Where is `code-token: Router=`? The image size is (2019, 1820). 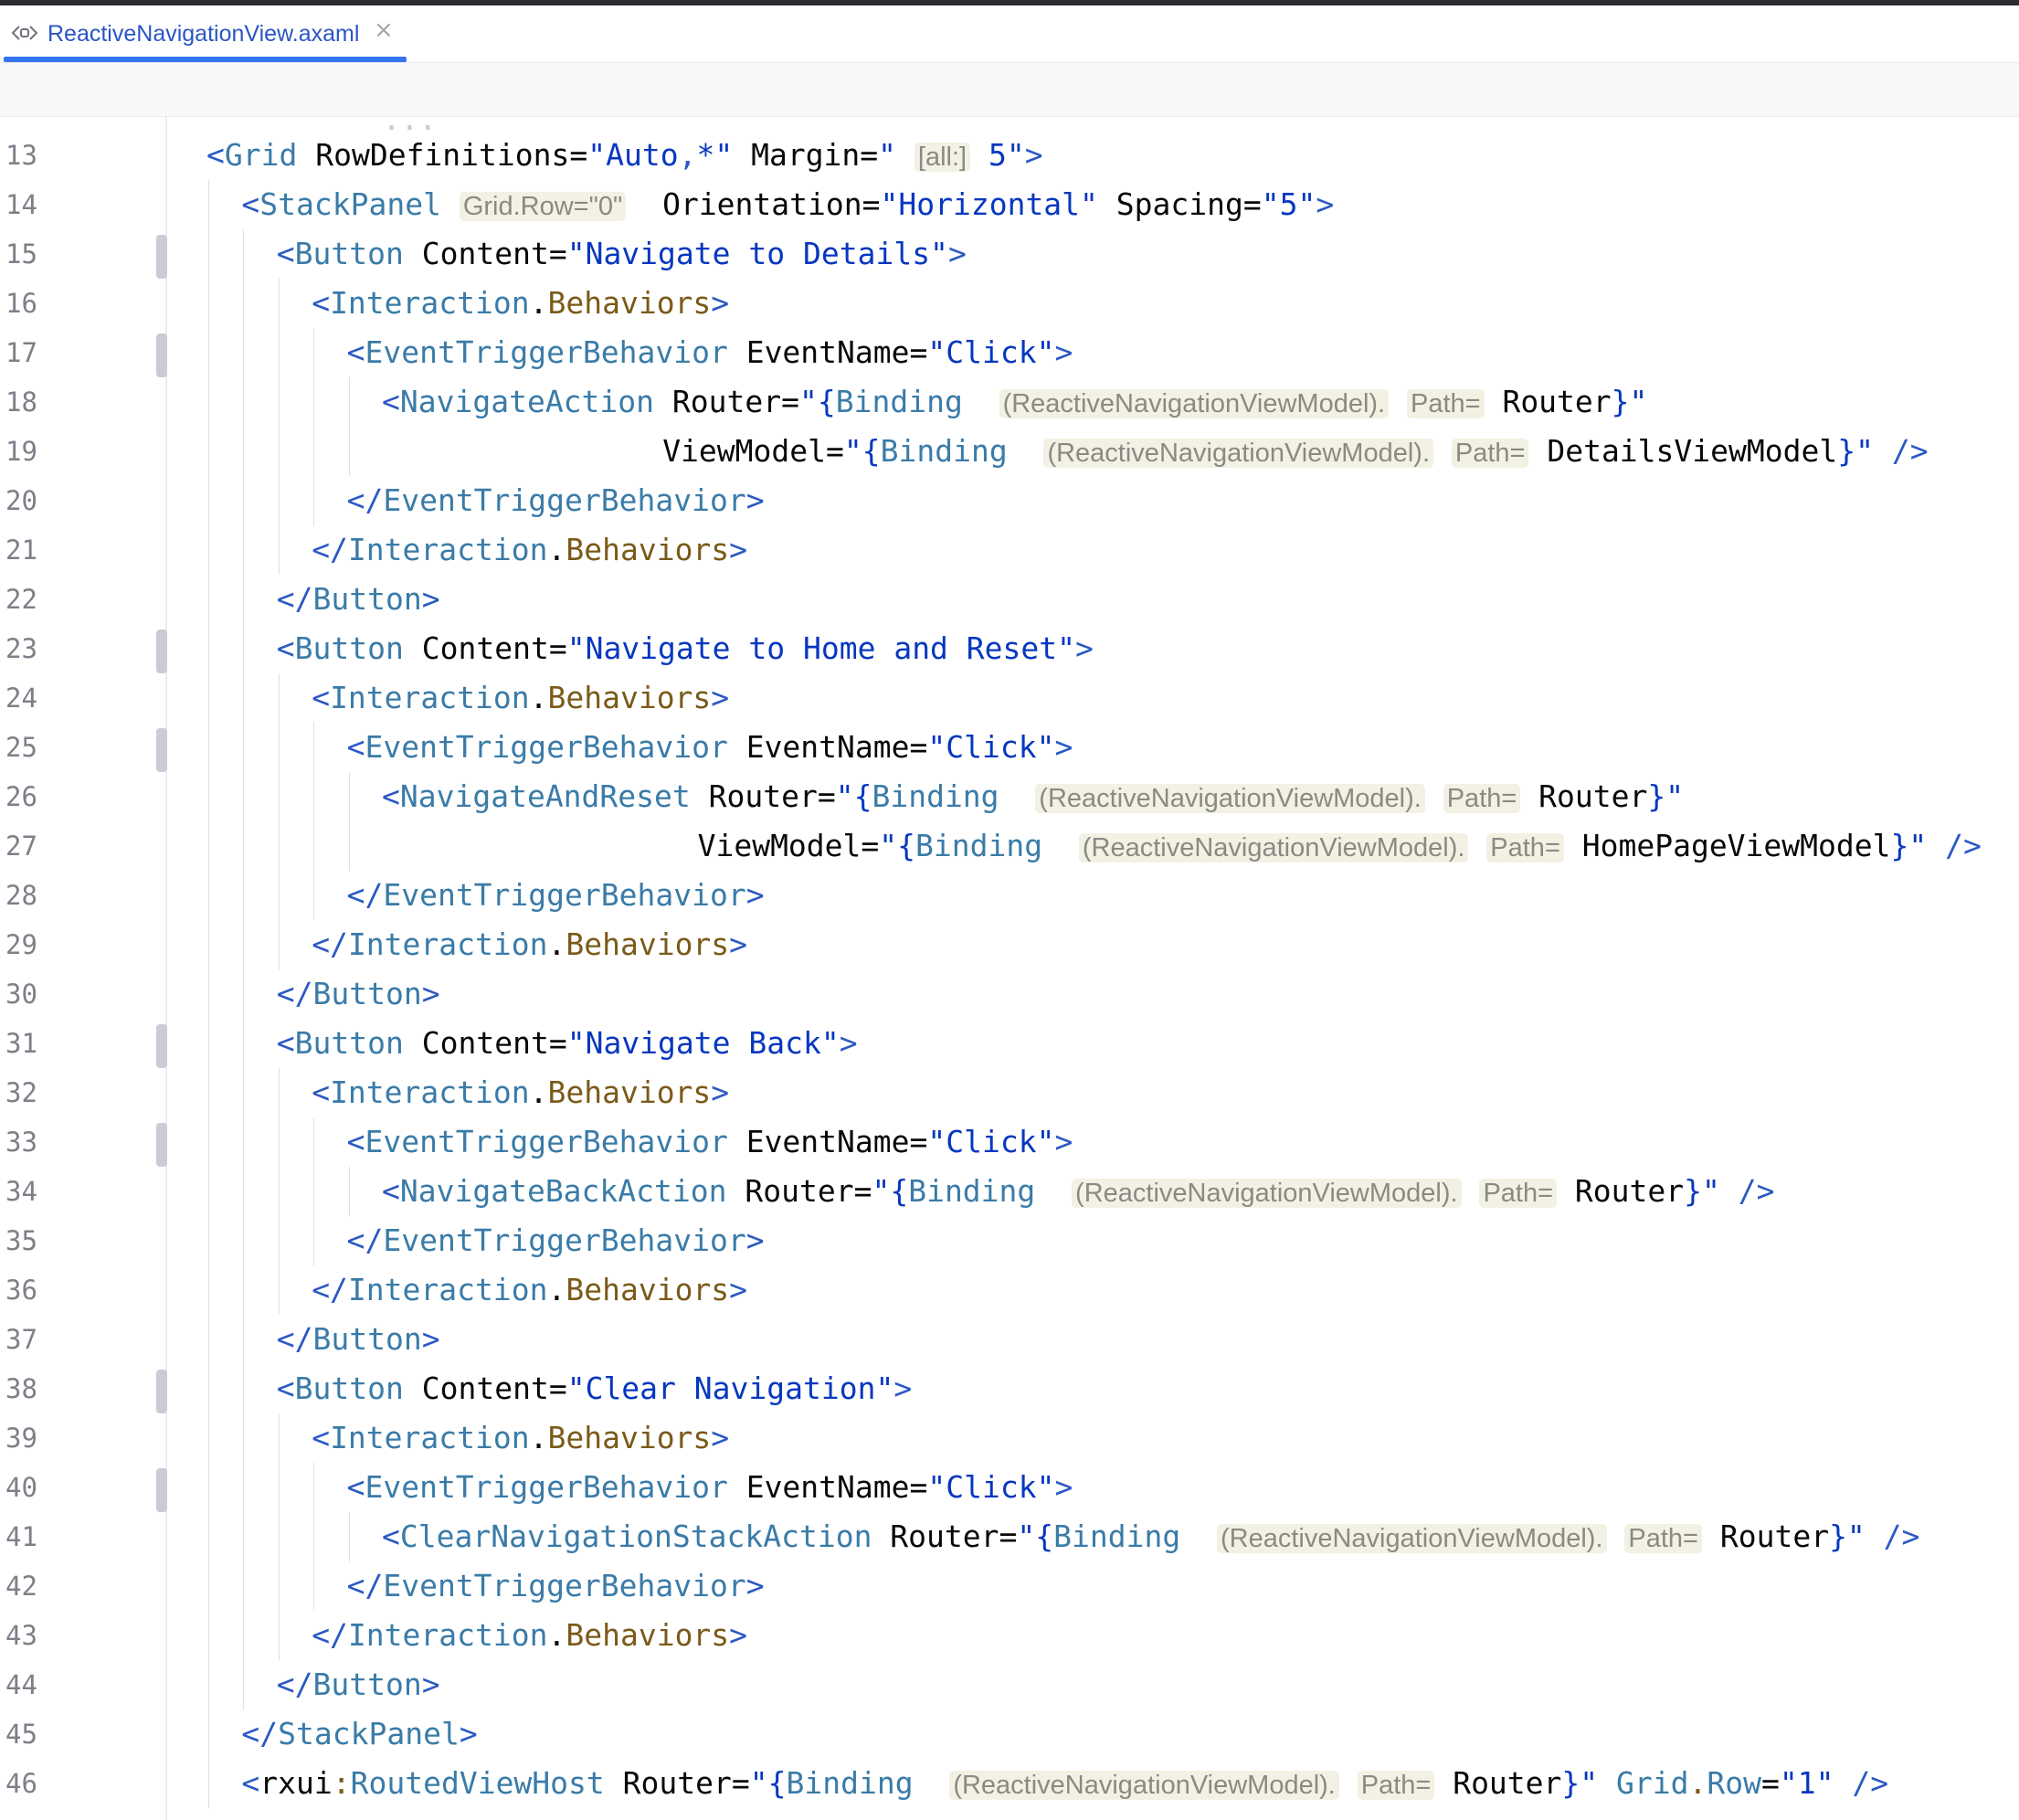
code-token: Router= is located at coordinates (727, 402).